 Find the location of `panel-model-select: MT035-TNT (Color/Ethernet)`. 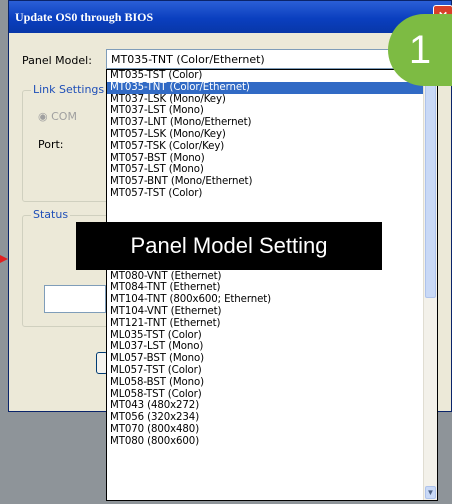

panel-model-select: MT035-TNT (Color/Ethernet) is located at coordinates (251, 59).